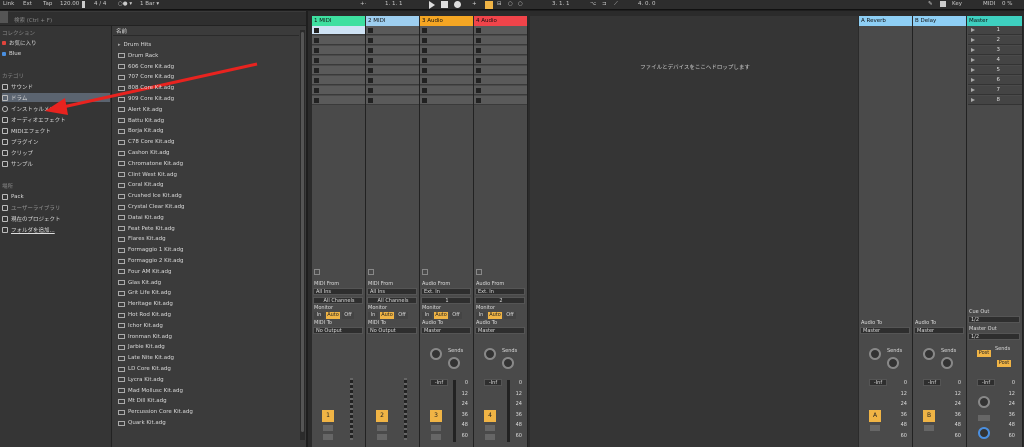 The height and width of the screenshot is (447, 1024). I want to click on key-map-icon, so click(943, 4).